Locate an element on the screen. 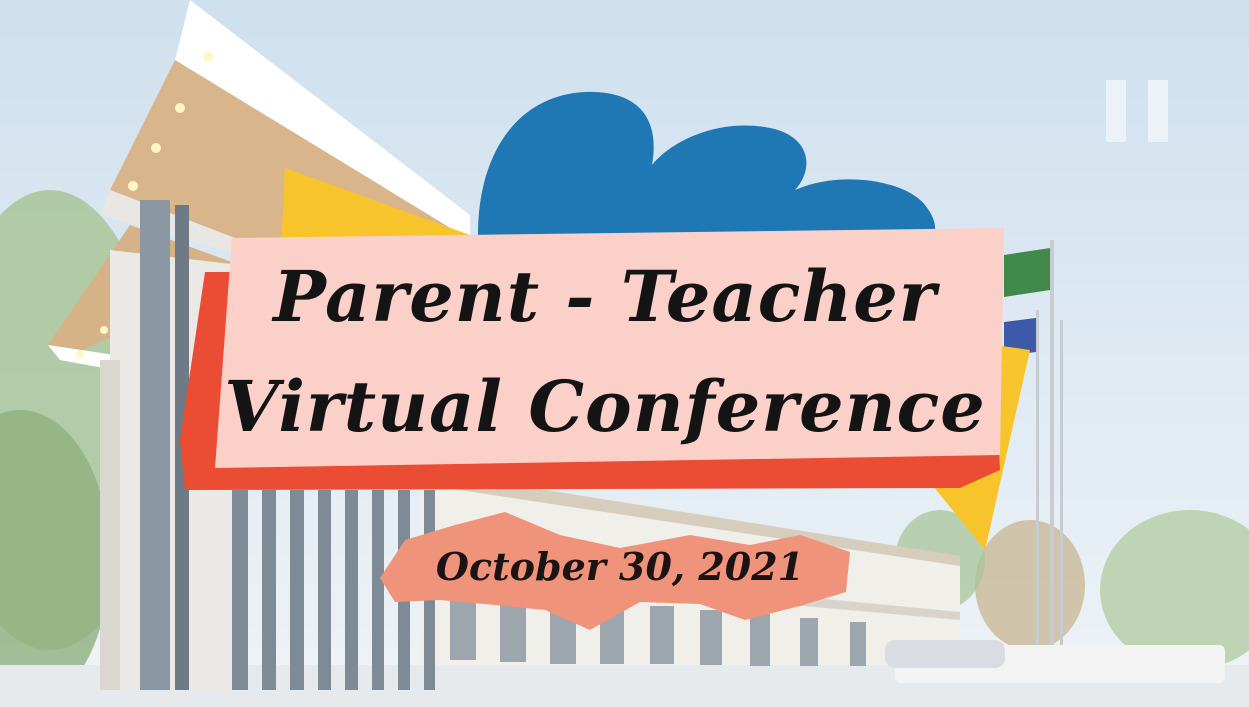 Image resolution: width=1249 pixels, height=707 pixels. event-date: October 30, 2021 is located at coordinates (620, 566).